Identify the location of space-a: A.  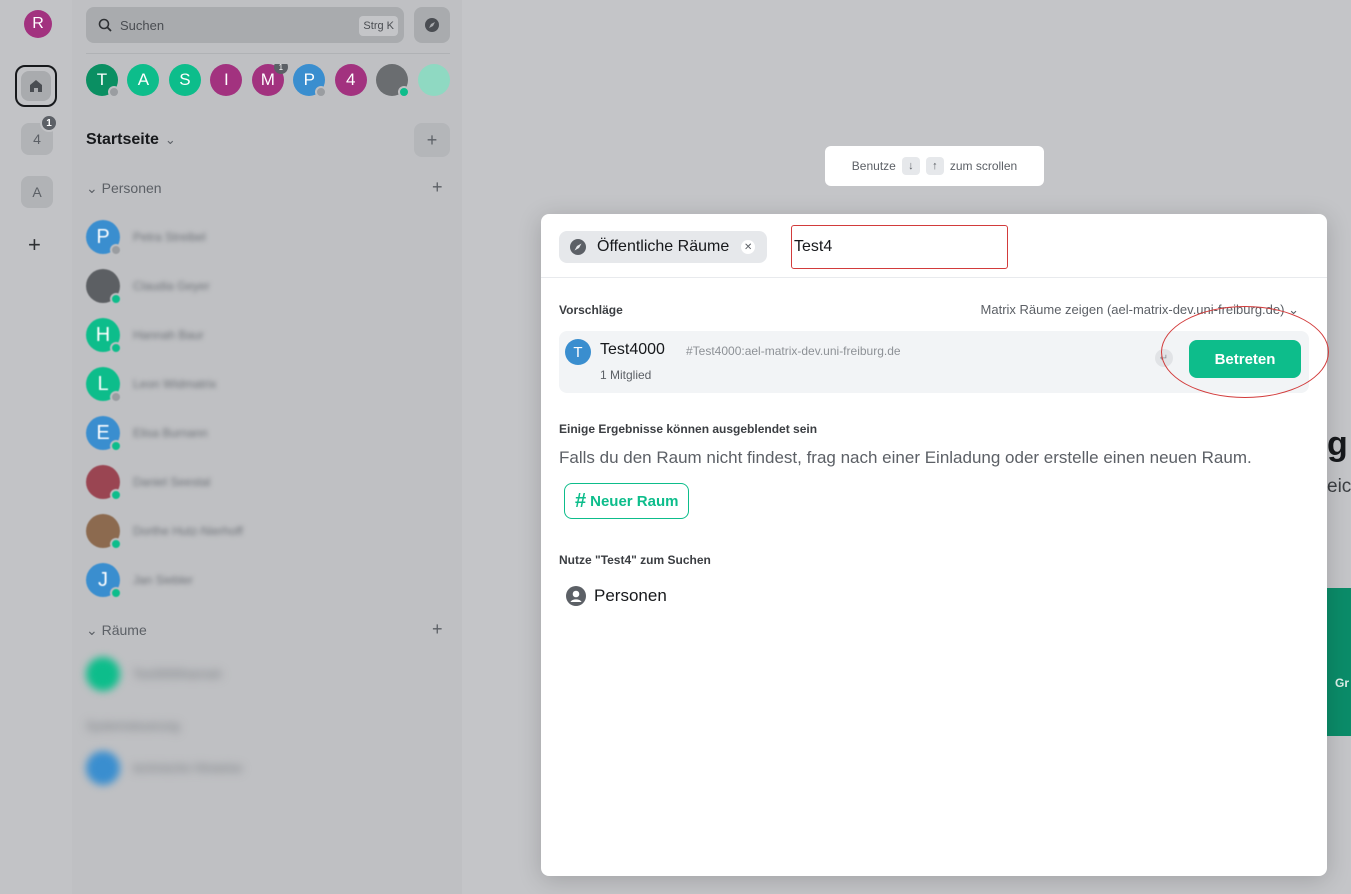
(37, 192).